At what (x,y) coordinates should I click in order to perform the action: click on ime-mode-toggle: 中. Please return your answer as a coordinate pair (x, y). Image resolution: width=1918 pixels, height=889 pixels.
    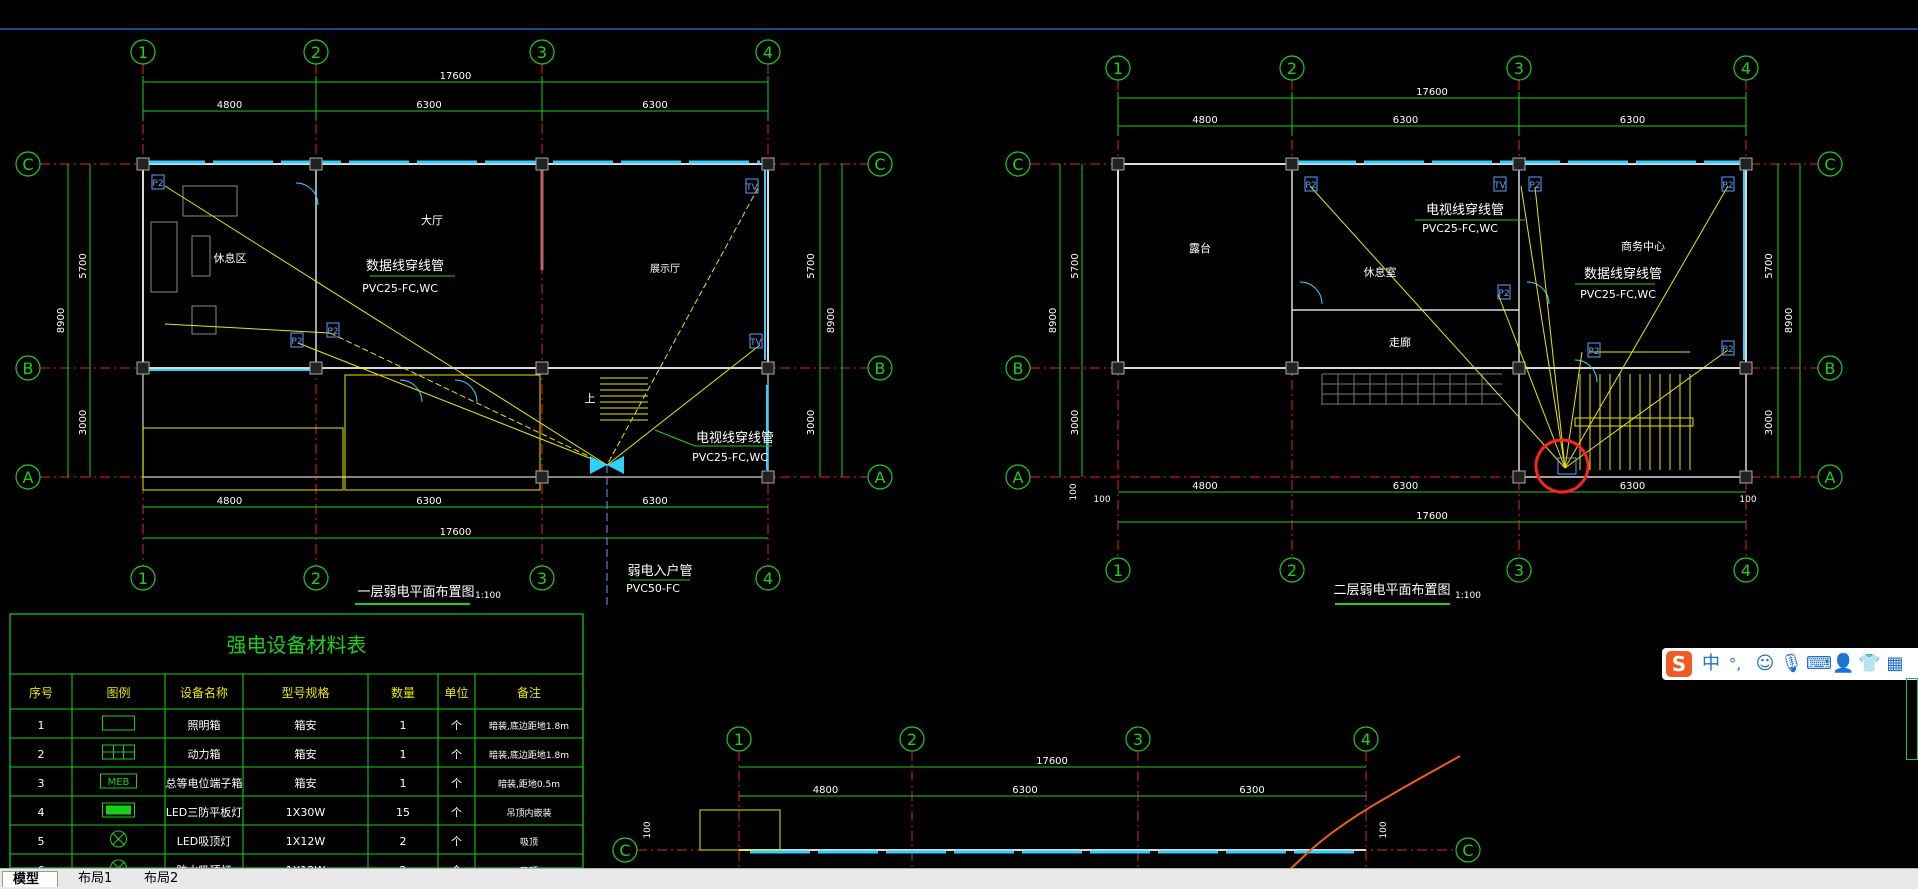
    Looking at the image, I should click on (1711, 664).